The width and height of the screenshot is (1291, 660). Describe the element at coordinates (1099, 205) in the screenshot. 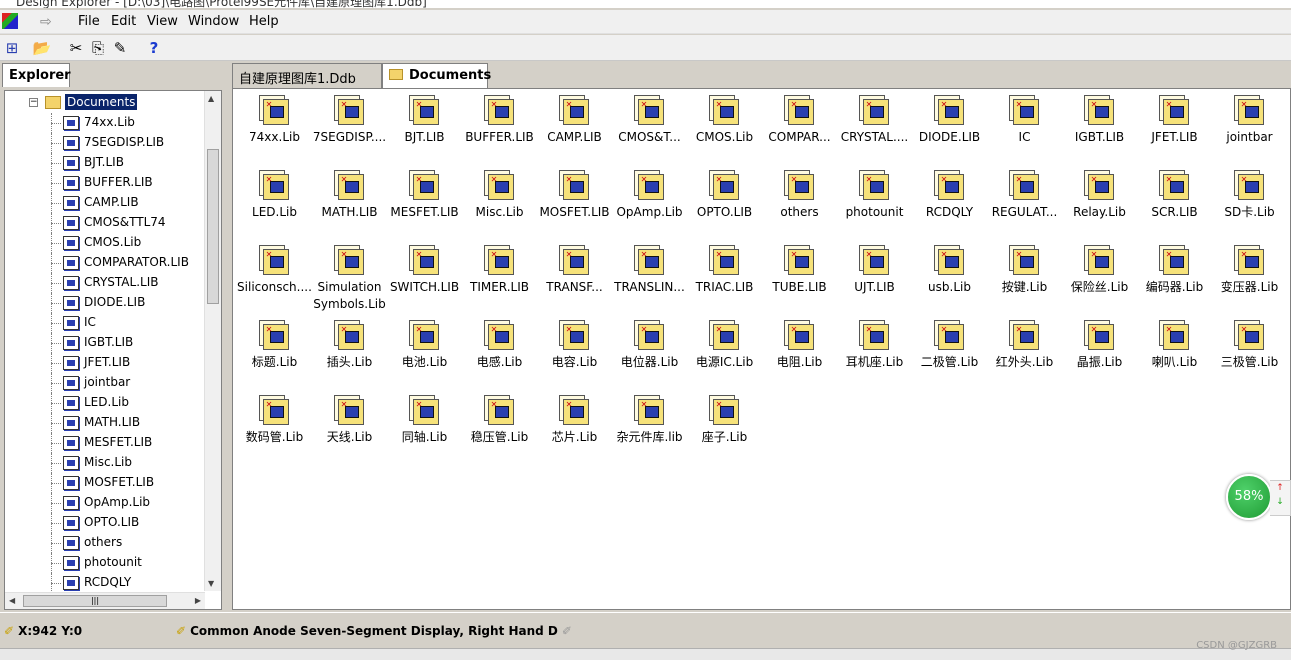

I see `file-icon-item: ✕ Relay.Lib` at that location.